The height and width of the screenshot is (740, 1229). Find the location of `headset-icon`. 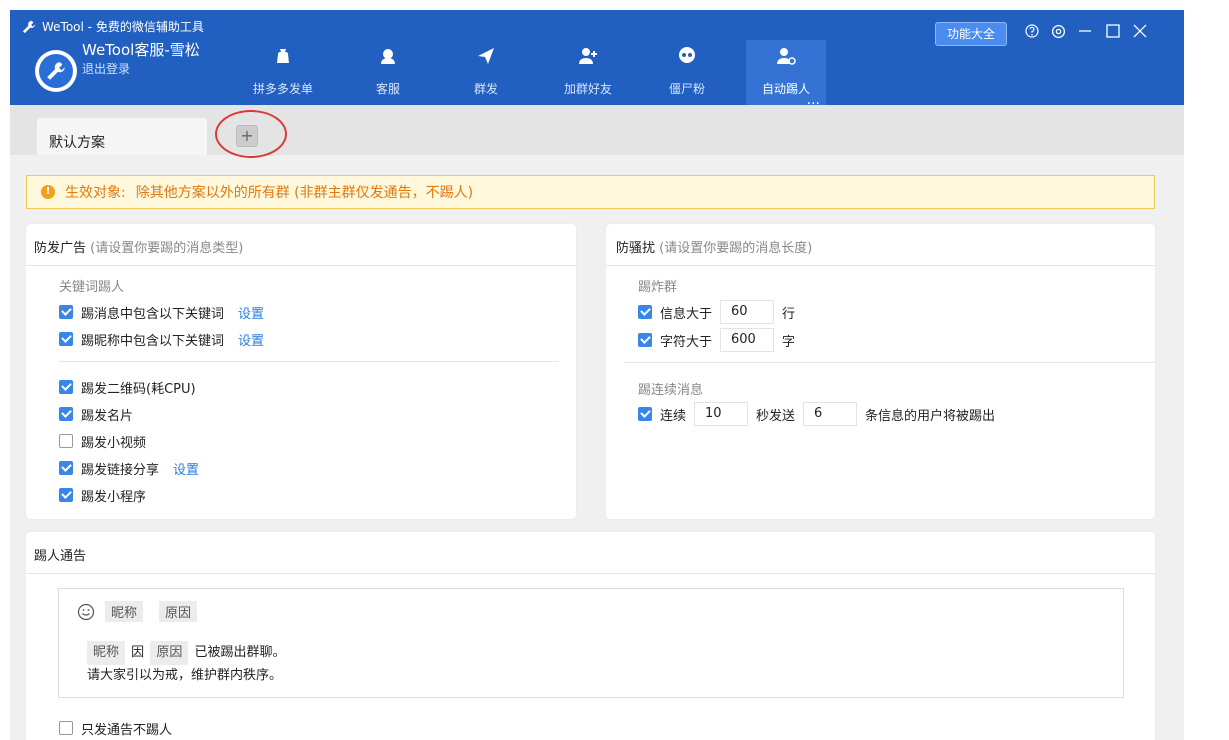

headset-icon is located at coordinates (388, 56).